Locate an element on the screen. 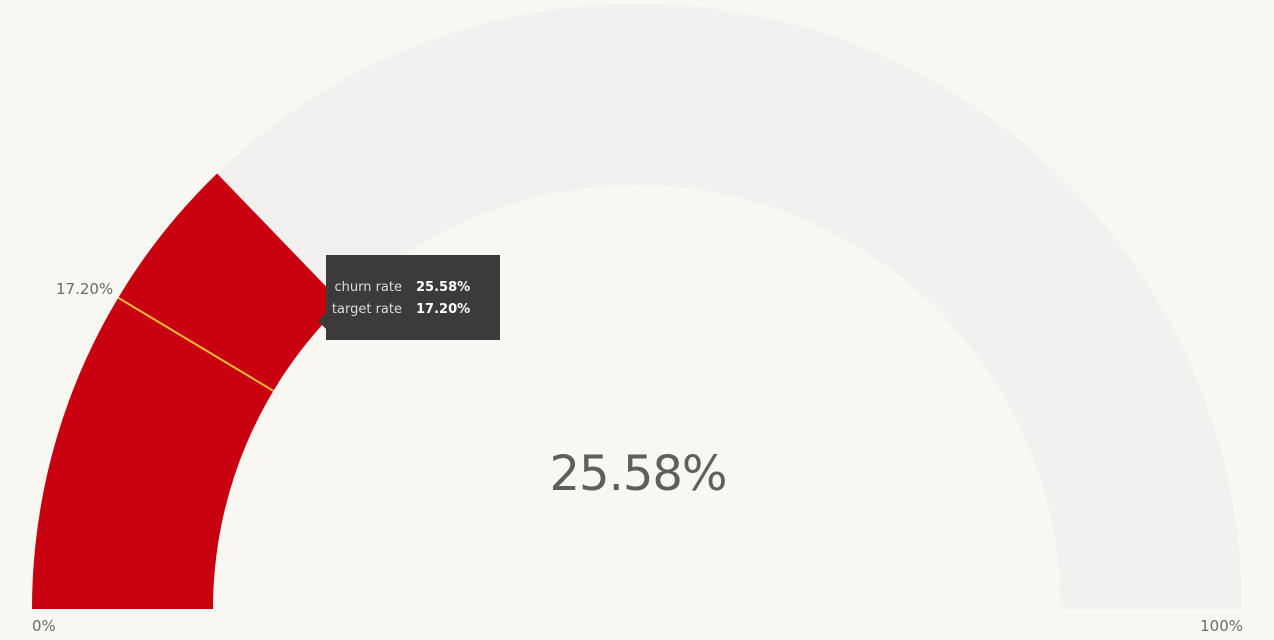  target-label: 17.20% is located at coordinates (84, 289).